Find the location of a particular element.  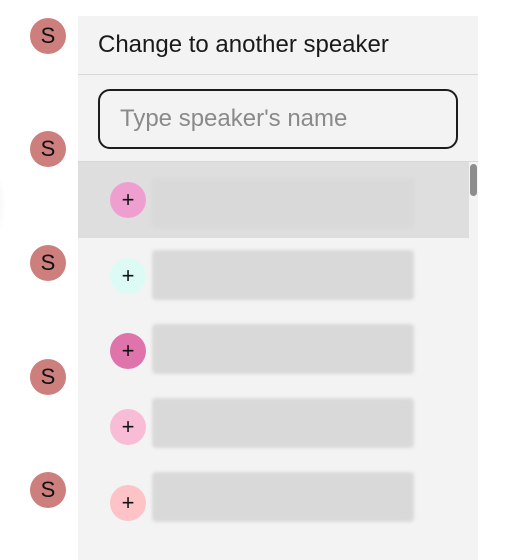

speaker-search-input is located at coordinates (278, 119).